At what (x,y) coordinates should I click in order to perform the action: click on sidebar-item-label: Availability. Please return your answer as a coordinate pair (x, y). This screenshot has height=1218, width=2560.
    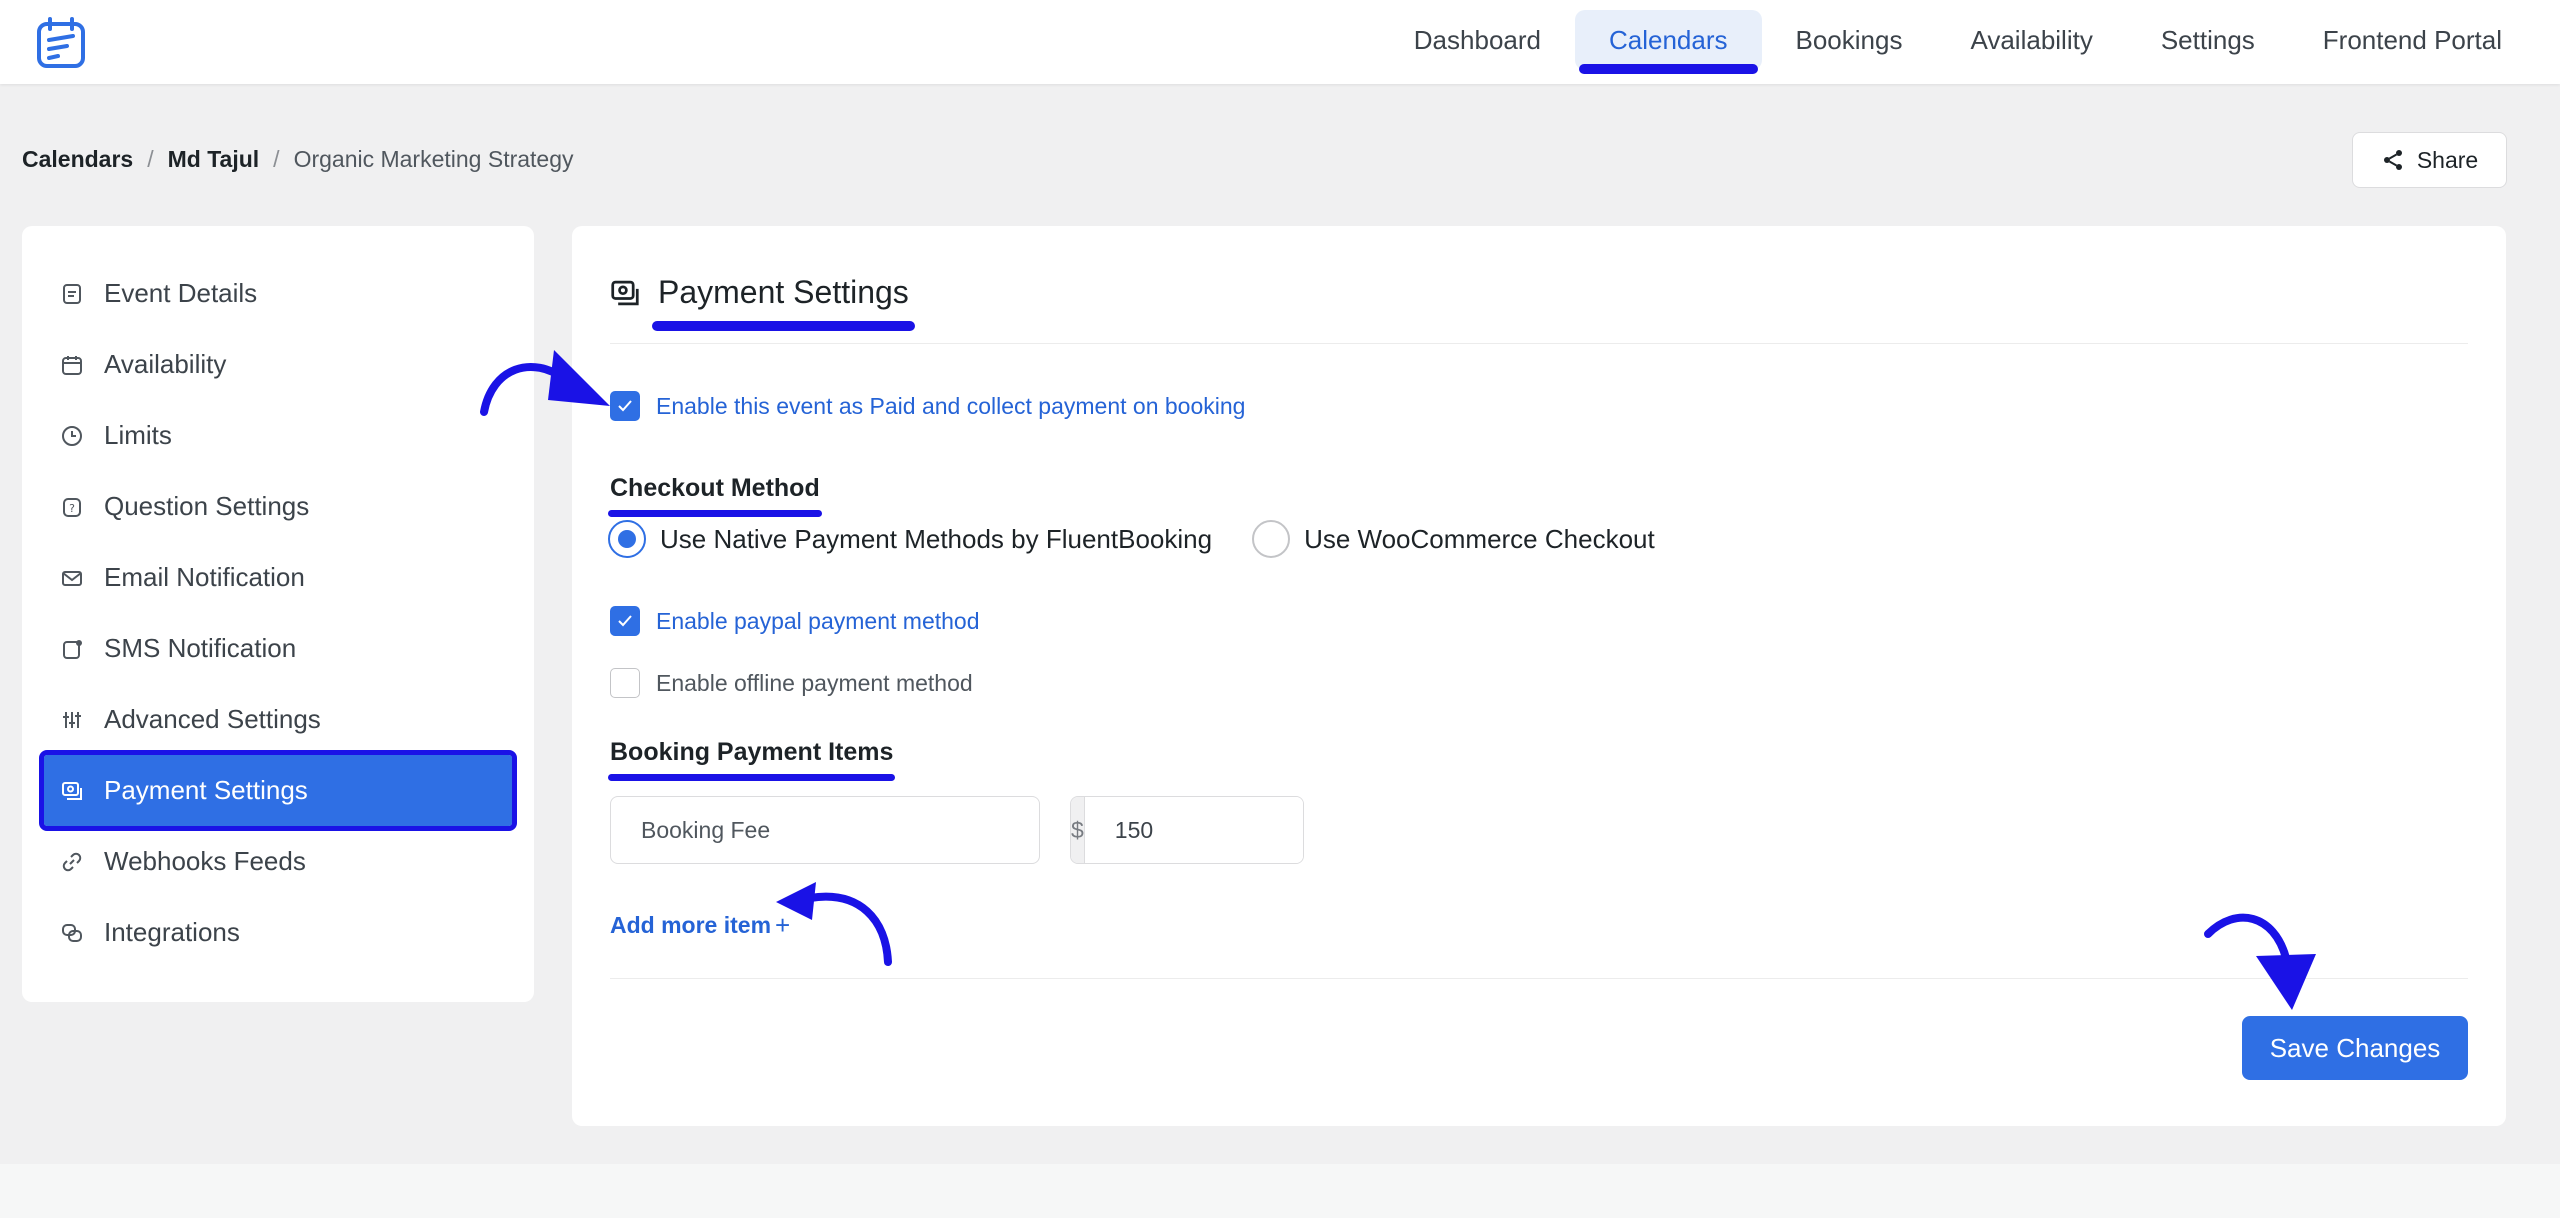
    Looking at the image, I should click on (165, 364).